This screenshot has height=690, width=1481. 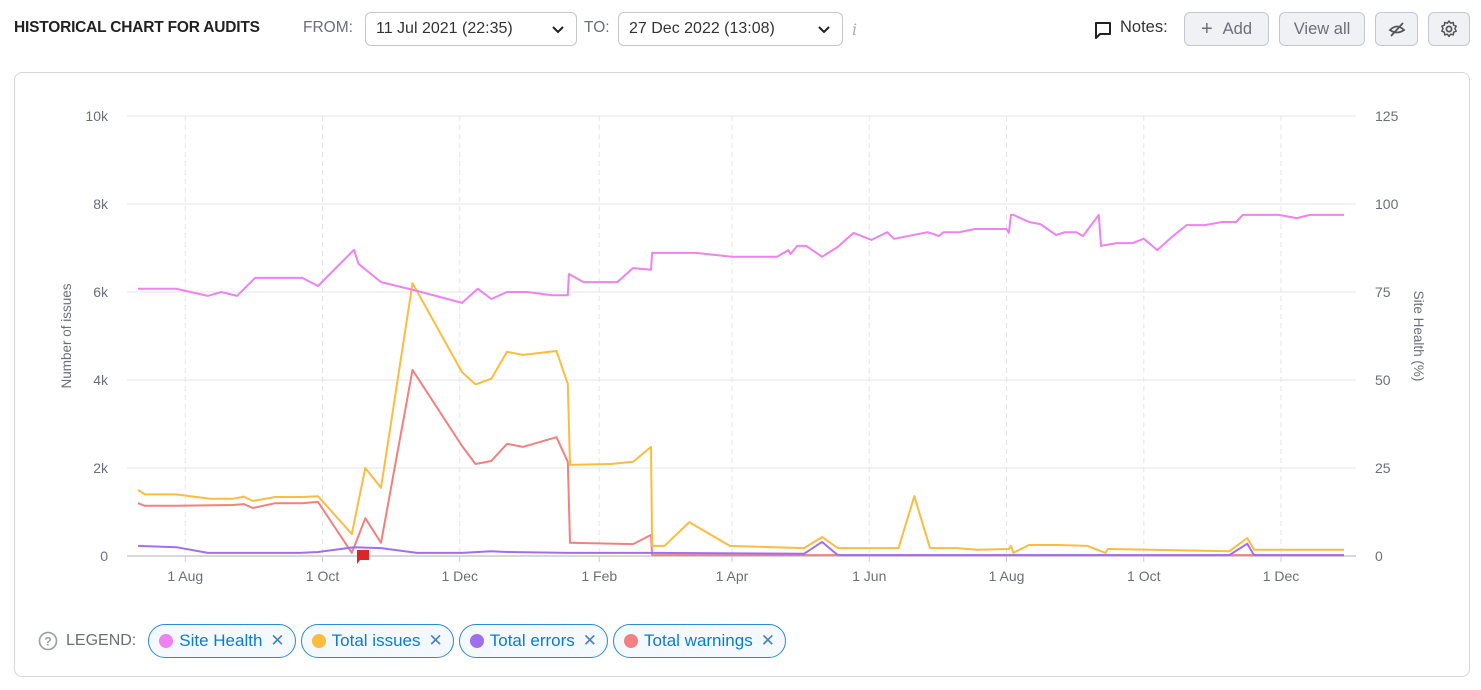 I want to click on y2-axis-label: Site Health (%), so click(x=1418, y=336).